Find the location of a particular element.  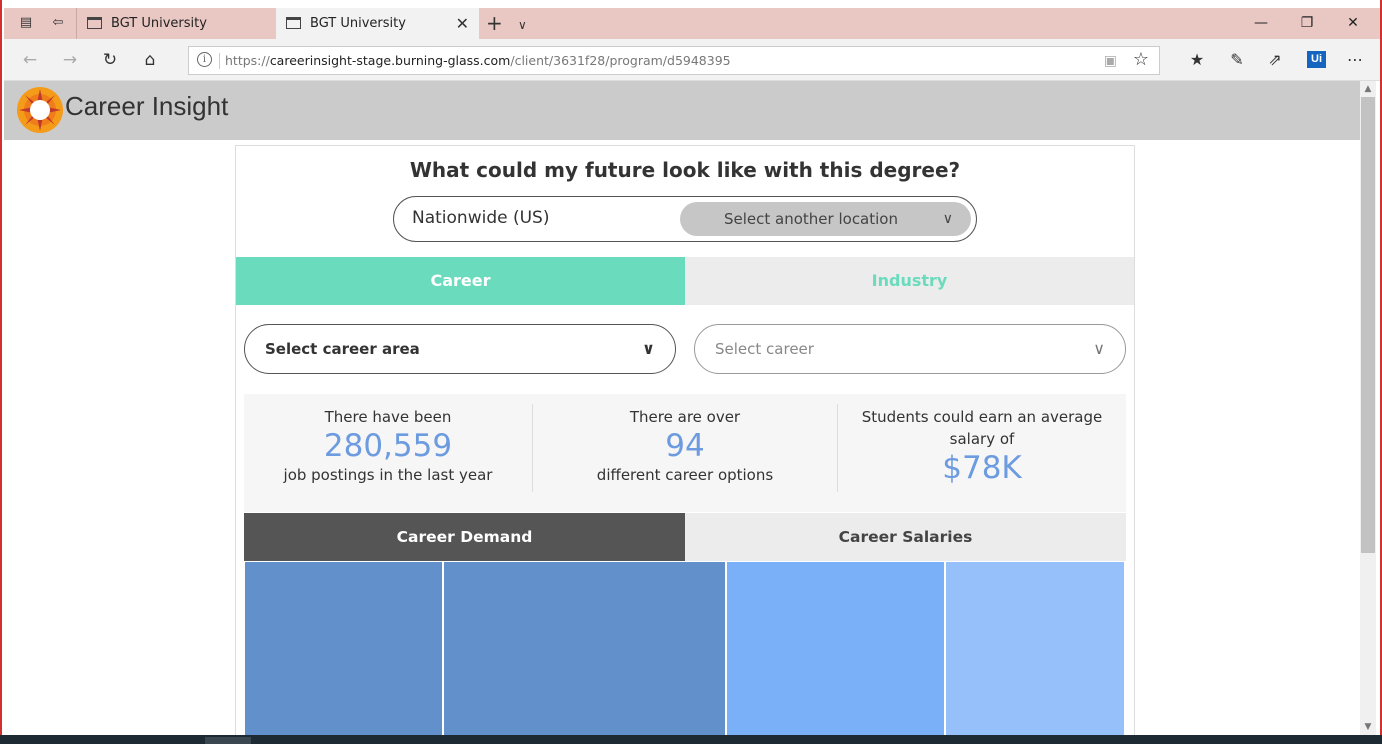

url-path: /client/3631f28/program/d5948395 is located at coordinates (620, 60).